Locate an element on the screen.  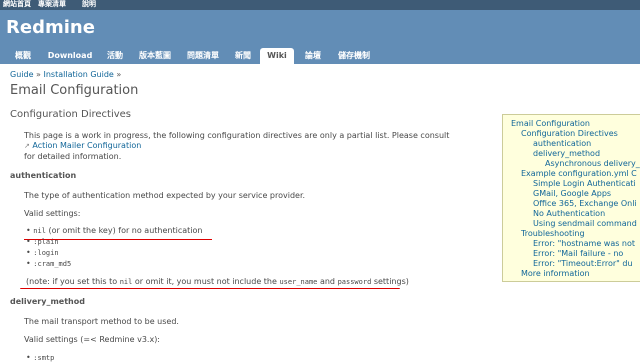
main-menu: 概觀 Download 活動 版本藍圖 問題清單 新聞 Wiki 論壇 儲存機制 is located at coordinates (320, 55).